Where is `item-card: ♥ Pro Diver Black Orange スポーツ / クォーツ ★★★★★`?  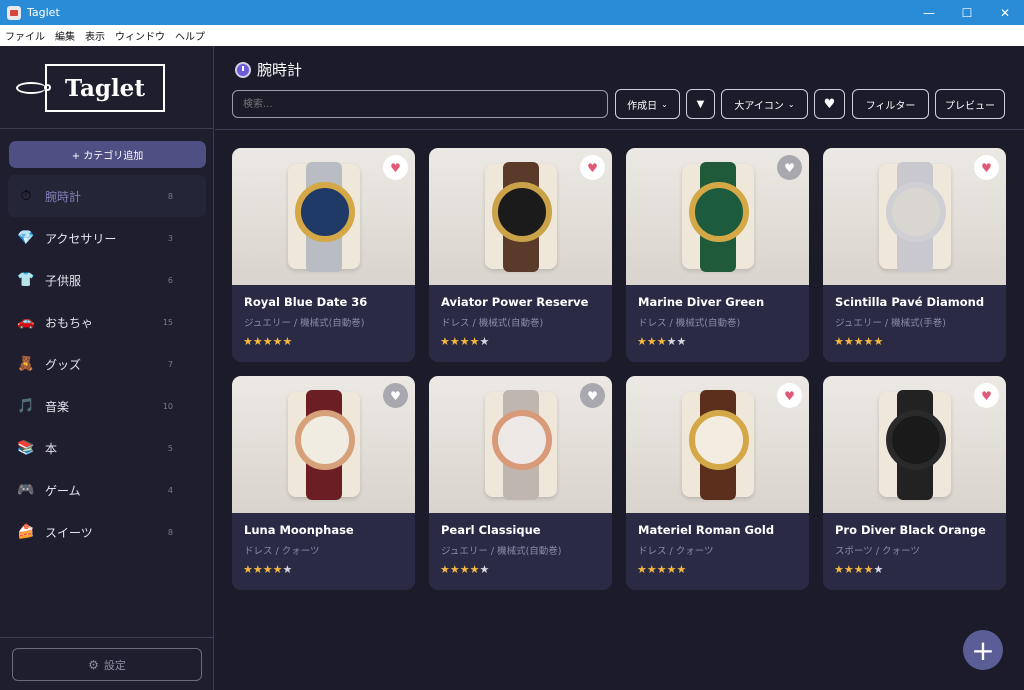 item-card: ♥ Pro Diver Black Orange スポーツ / クォーツ ★★★★★ is located at coordinates (914, 483).